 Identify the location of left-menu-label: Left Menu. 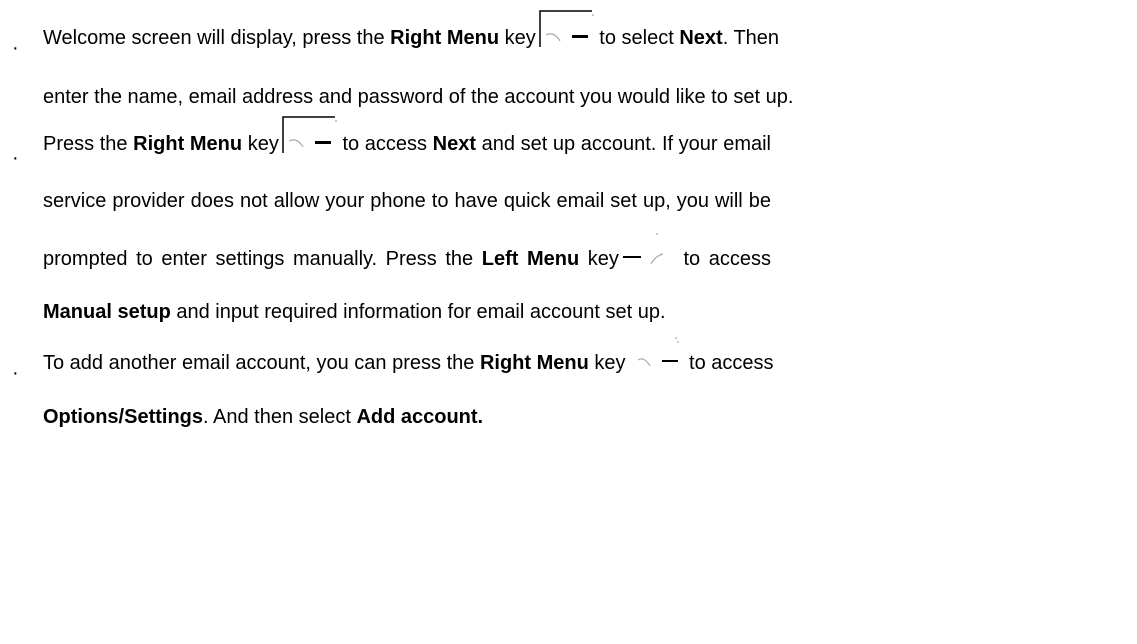
(530, 259).